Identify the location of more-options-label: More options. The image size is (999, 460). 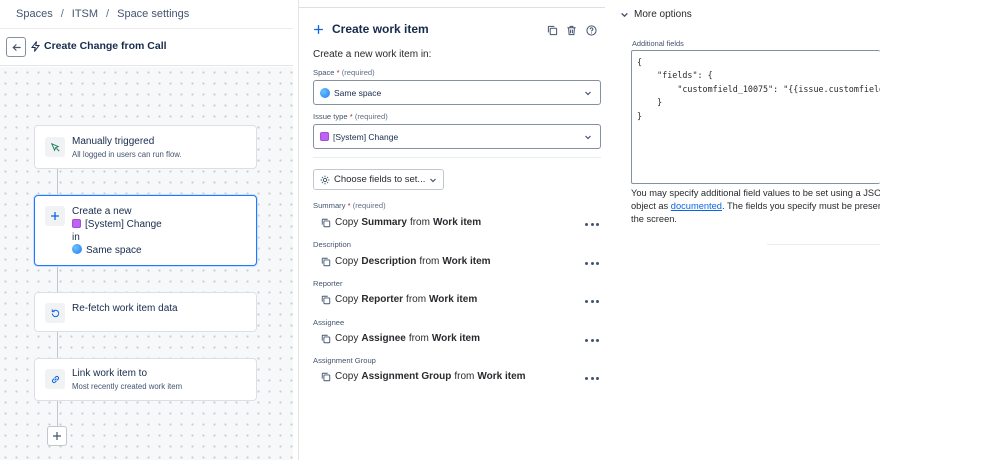
(663, 14).